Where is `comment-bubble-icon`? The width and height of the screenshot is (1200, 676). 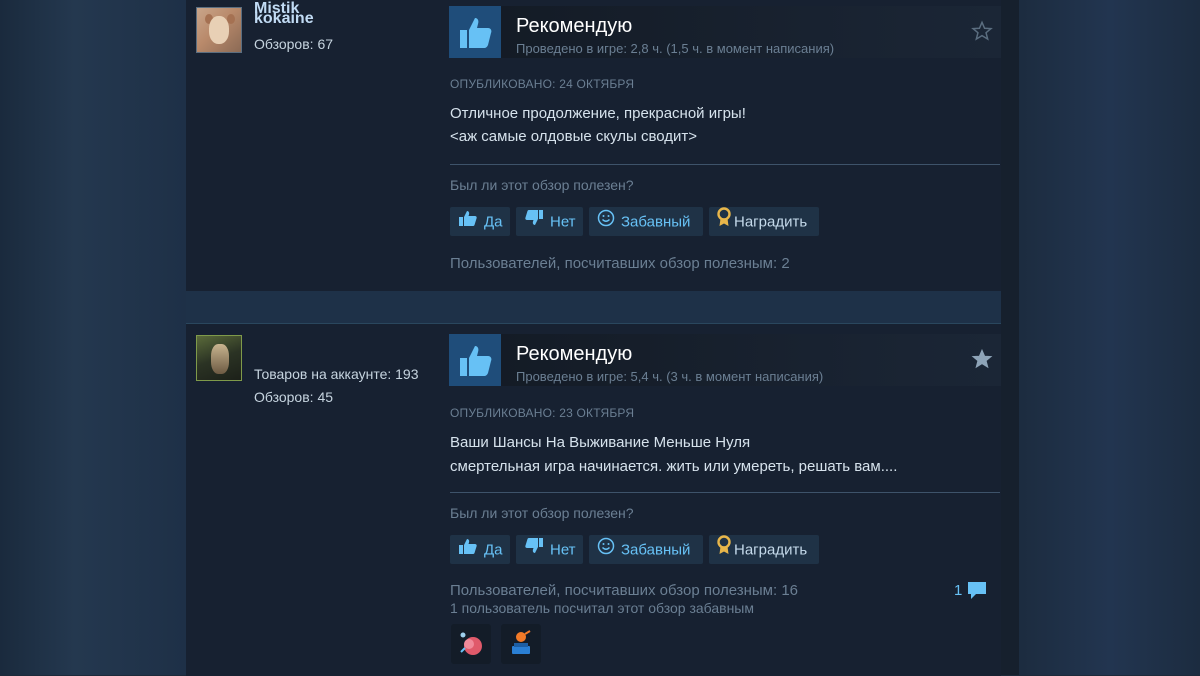
comment-bubble-icon is located at coordinates (978, 593).